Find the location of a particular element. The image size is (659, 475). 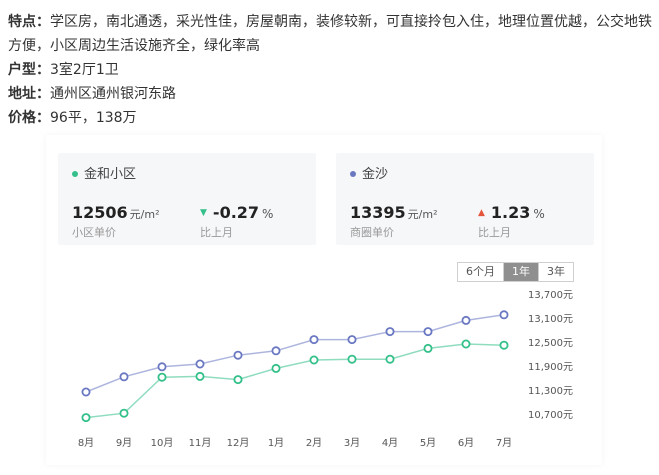

y-tick-label: 10,700元 is located at coordinates (550, 415).